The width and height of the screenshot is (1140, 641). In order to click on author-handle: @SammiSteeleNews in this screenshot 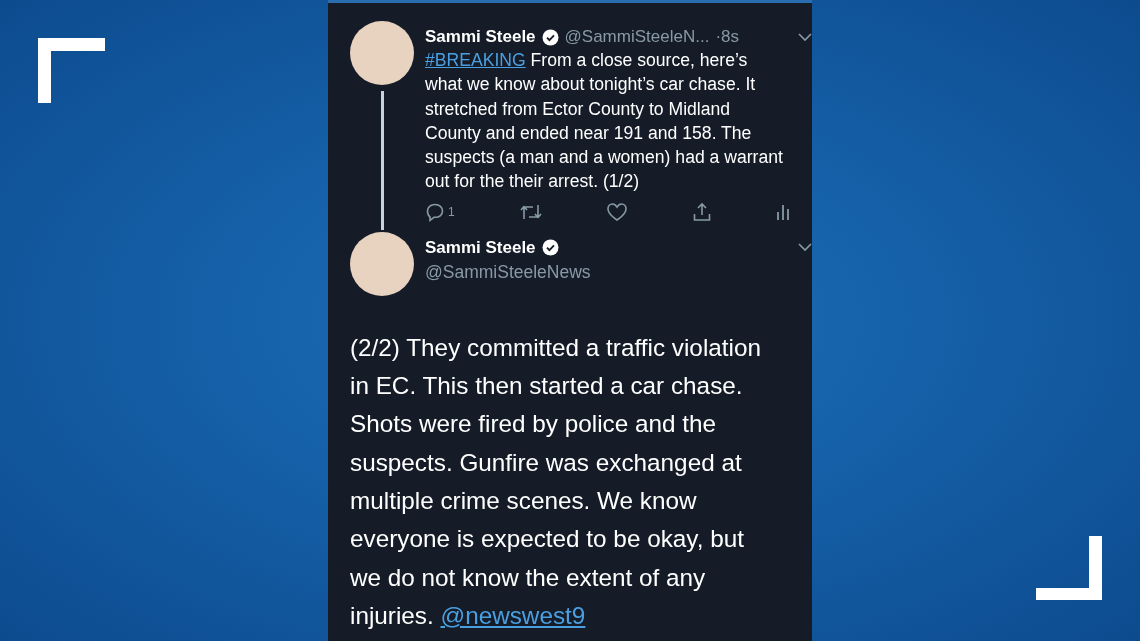, I will do `click(618, 272)`.